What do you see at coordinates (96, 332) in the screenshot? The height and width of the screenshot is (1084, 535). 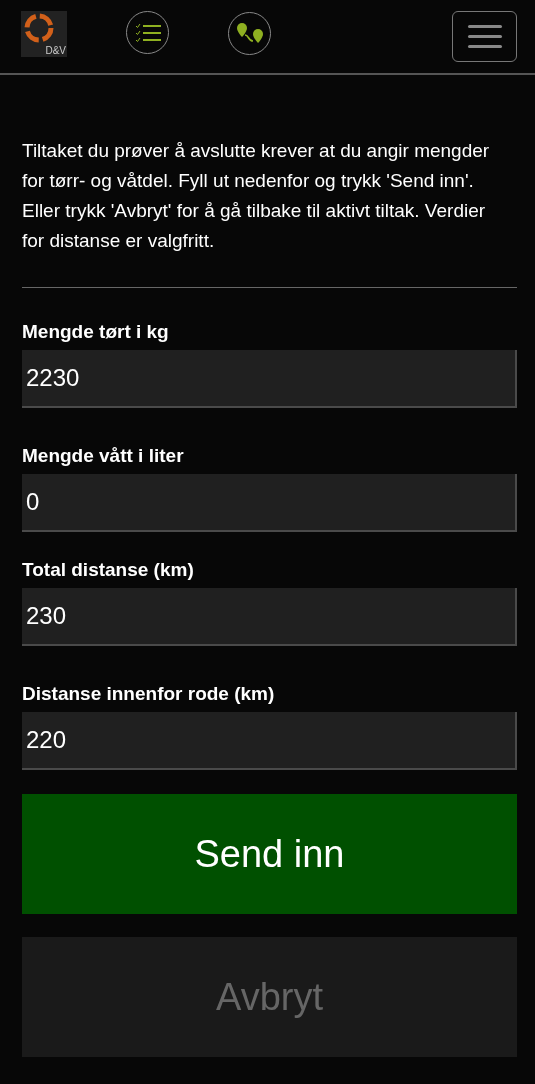 I see `field-label: Mengde tørt i kg` at bounding box center [96, 332].